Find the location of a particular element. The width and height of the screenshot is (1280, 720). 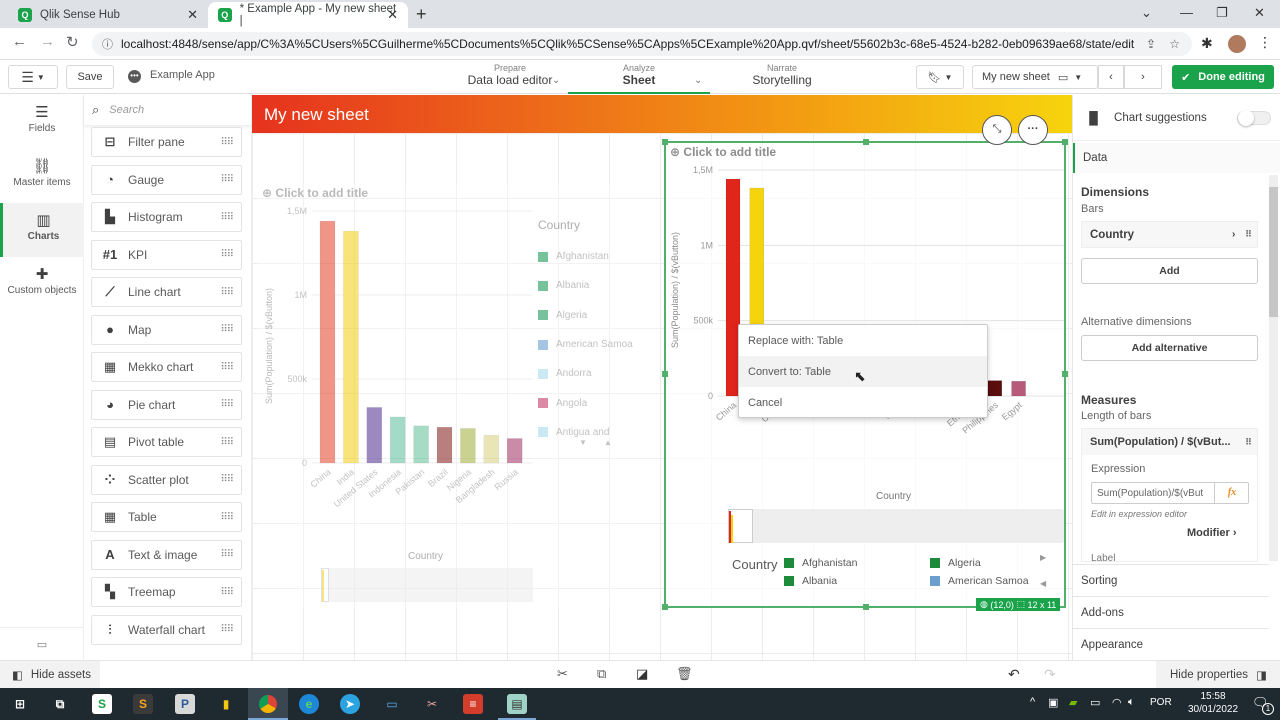

legend-prev-icon: ◀ is located at coordinates (1043, 583).